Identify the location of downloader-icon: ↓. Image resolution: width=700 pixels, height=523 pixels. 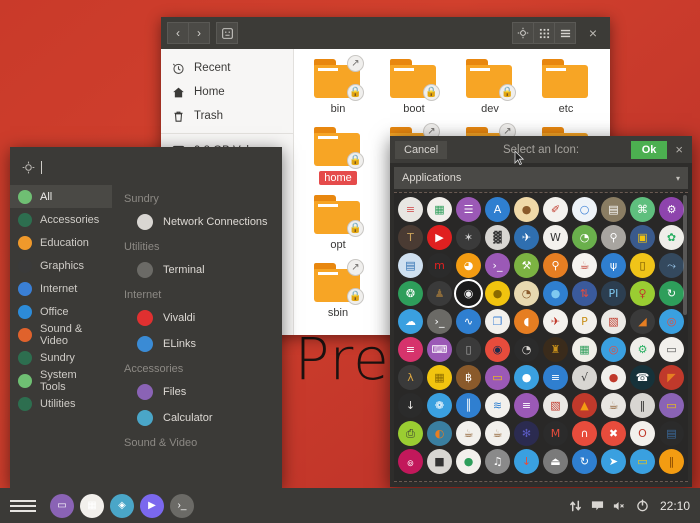
(526, 461).